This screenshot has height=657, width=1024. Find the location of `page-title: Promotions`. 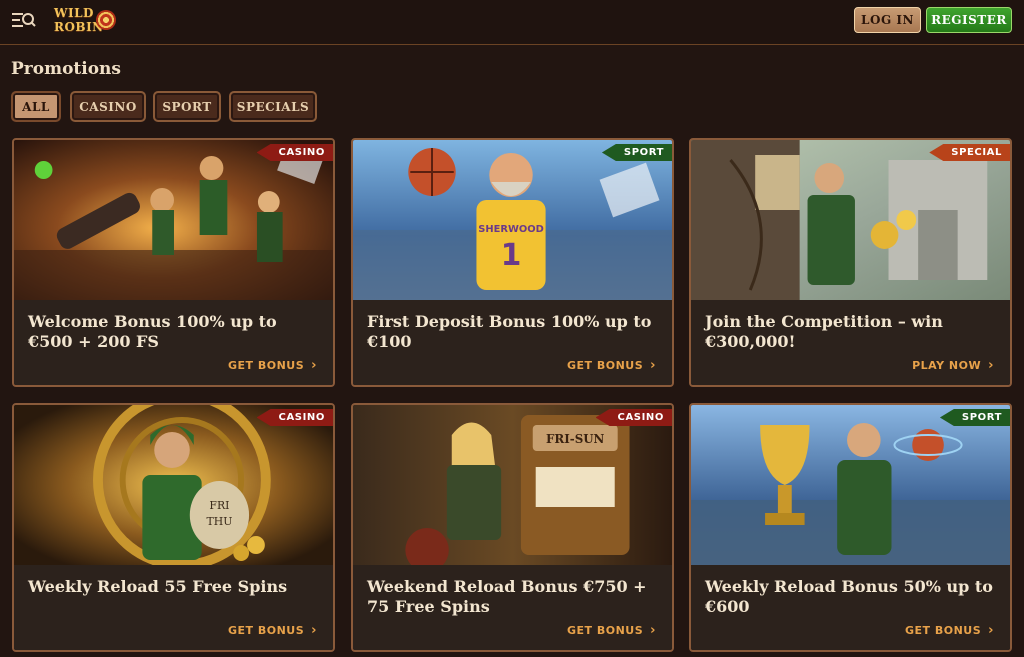

page-title: Promotions is located at coordinates (66, 69).